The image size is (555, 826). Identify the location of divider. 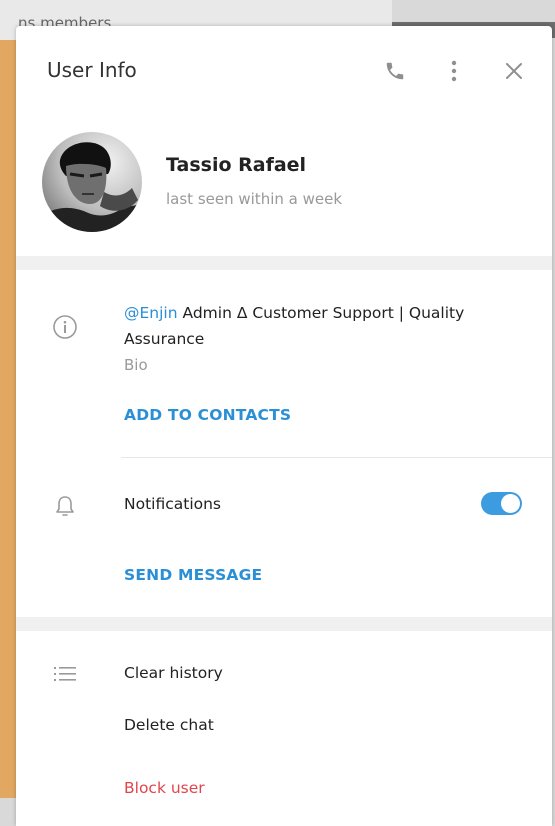
(336, 457).